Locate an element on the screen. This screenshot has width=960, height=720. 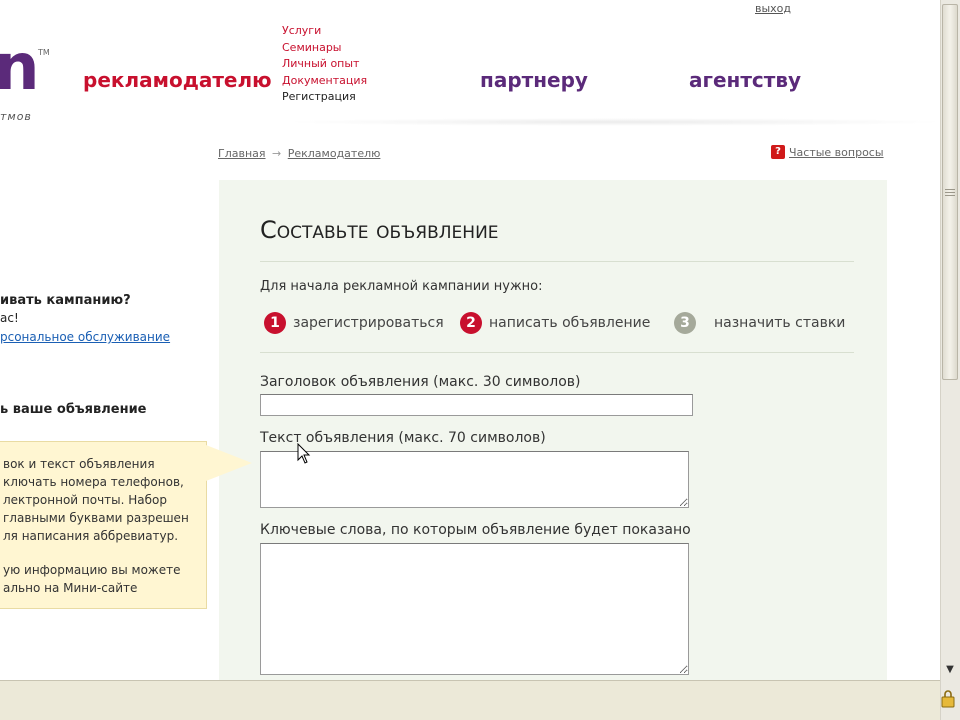
breadcrumb-advertiser: Рекламодателю is located at coordinates (334, 153).